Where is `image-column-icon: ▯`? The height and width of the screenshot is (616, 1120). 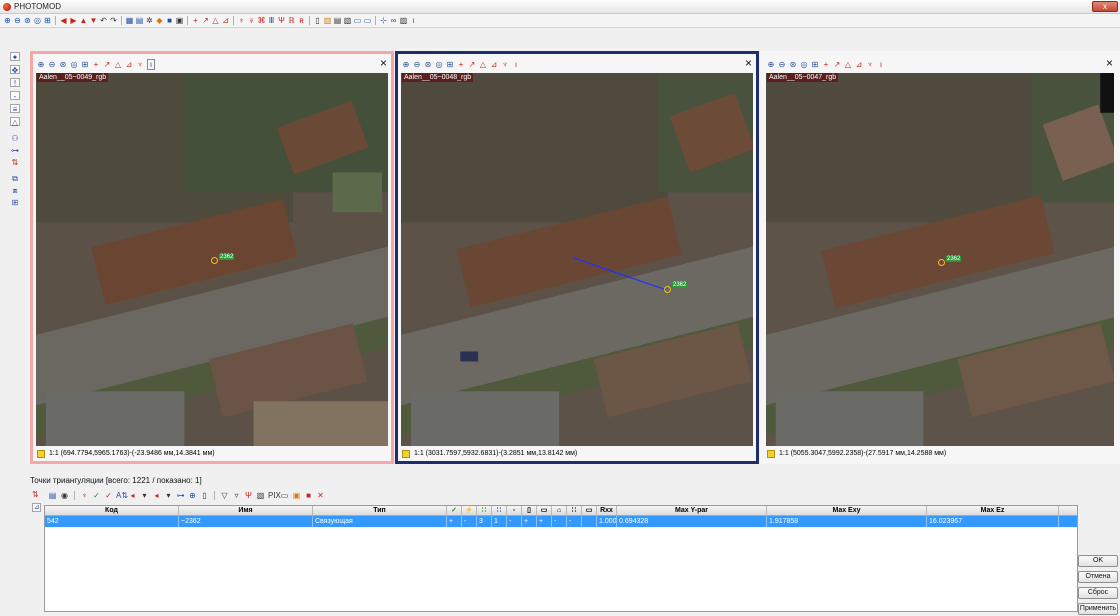
image-column-icon: ▯ is located at coordinates (529, 510).